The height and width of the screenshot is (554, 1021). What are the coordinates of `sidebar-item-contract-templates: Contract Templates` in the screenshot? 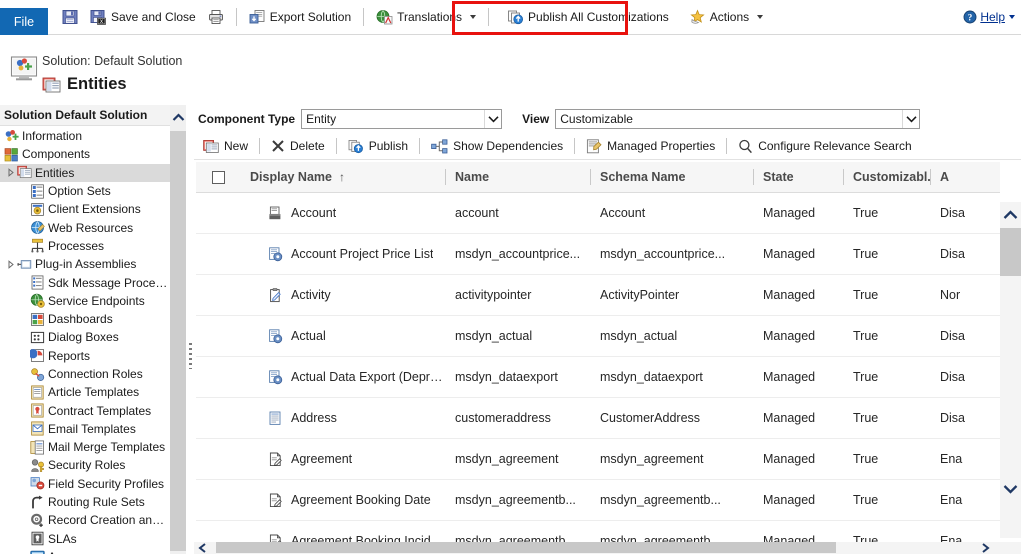 It's located at (85, 410).